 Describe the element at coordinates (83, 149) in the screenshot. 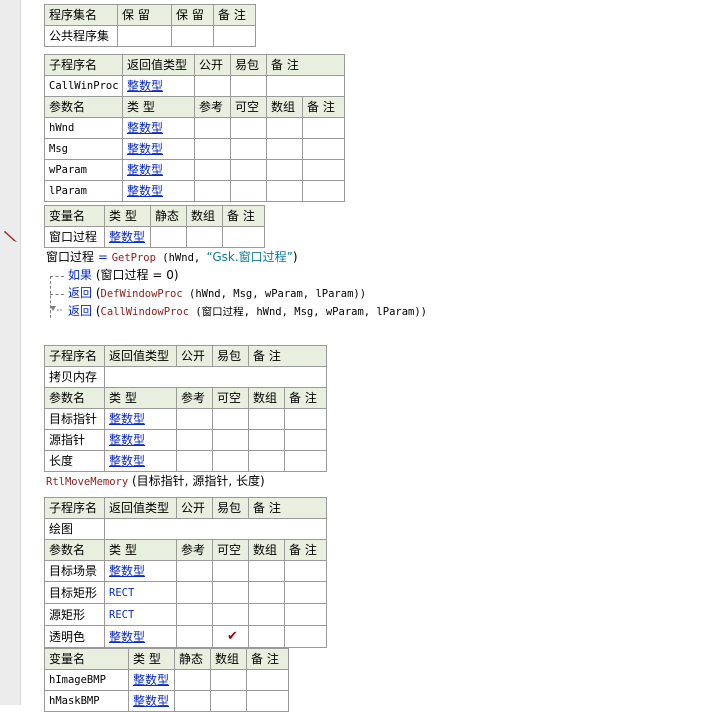

I see `param-name-cell: Msg` at that location.